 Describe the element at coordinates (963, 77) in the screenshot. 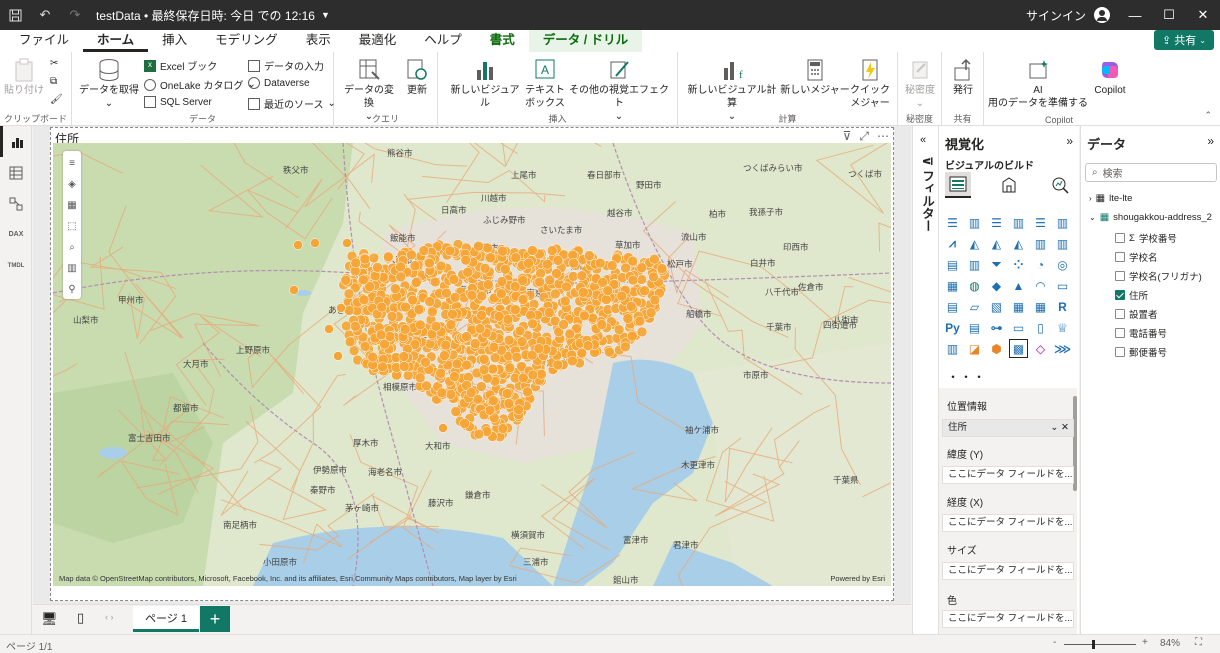

I see `publish-button: 発行` at that location.